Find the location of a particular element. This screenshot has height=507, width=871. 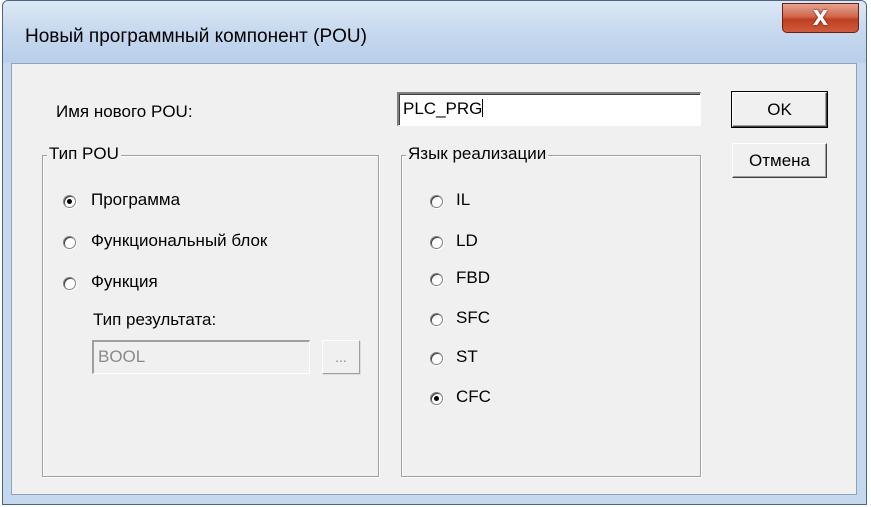

radio-lang-sfc is located at coordinates (436, 319).